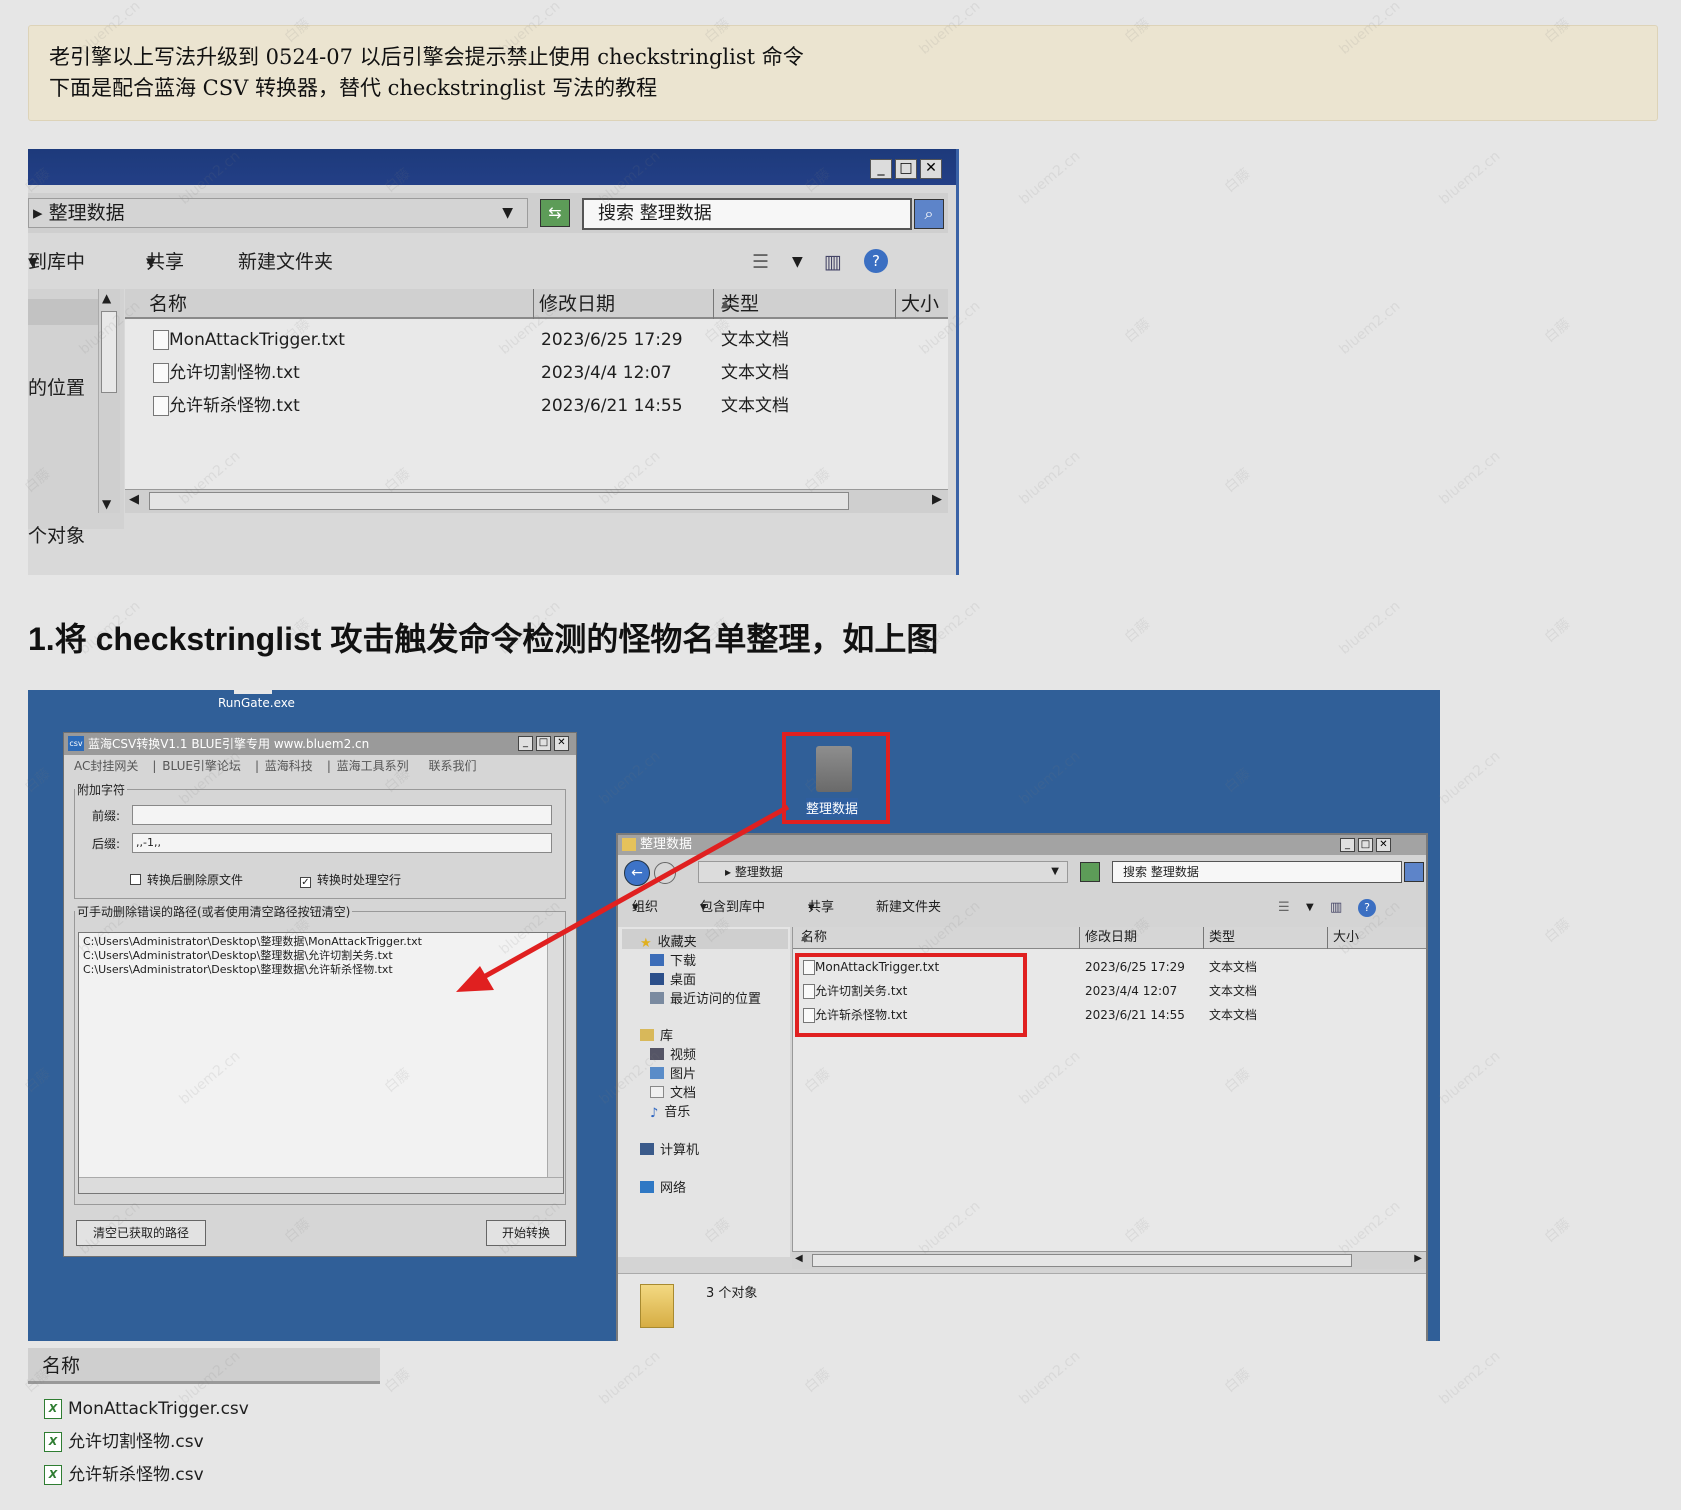 This screenshot has height=1510, width=1681. What do you see at coordinates (1050, 1378) in the screenshot?
I see `watermark-text: bluem2.cn` at bounding box center [1050, 1378].